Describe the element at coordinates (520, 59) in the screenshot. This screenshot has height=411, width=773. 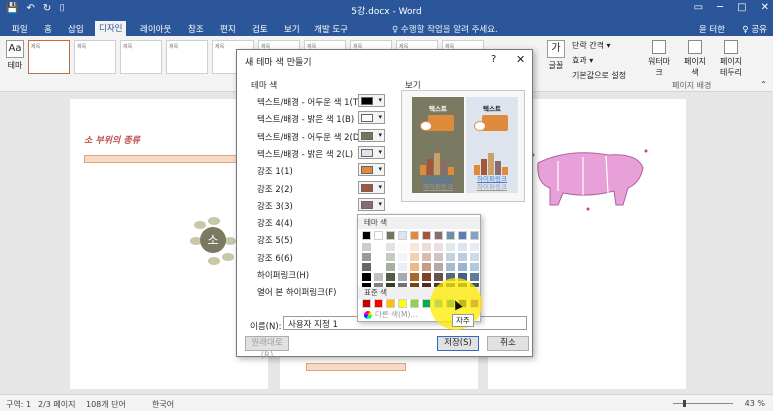
I see `close-icon: ✕` at that location.